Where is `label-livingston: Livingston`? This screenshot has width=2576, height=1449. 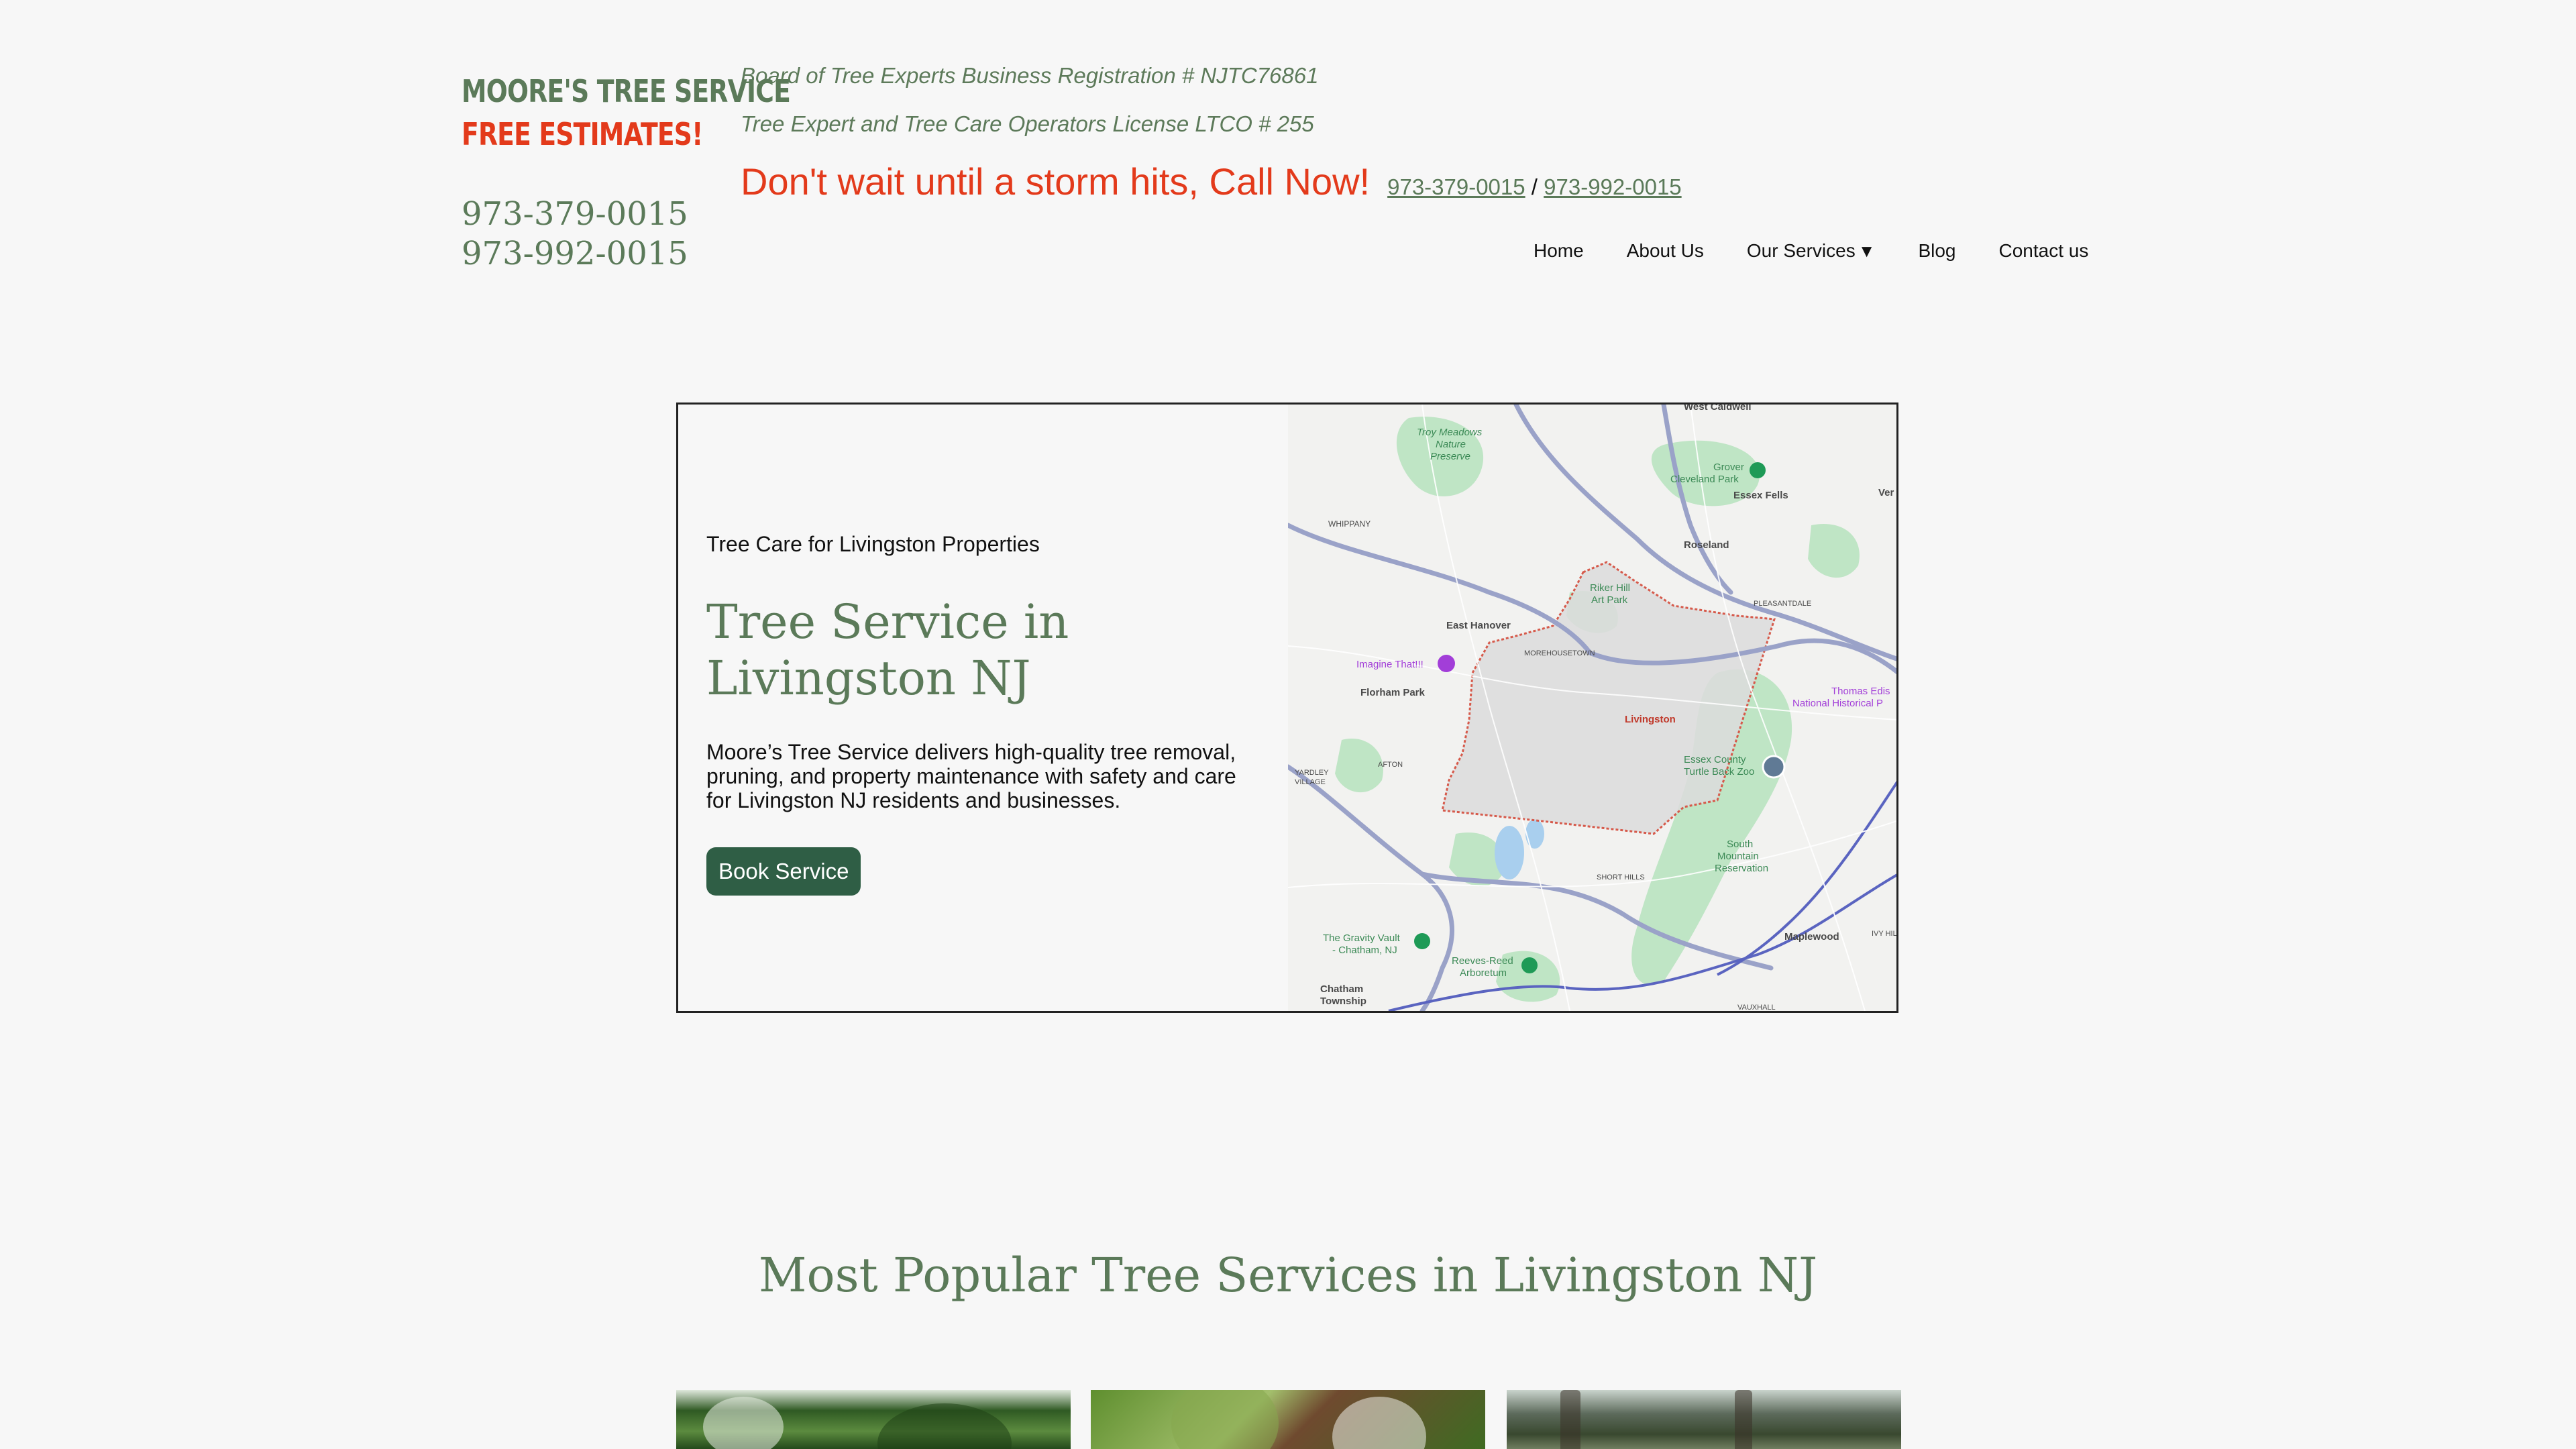
label-livingston: Livingston is located at coordinates (1650, 719).